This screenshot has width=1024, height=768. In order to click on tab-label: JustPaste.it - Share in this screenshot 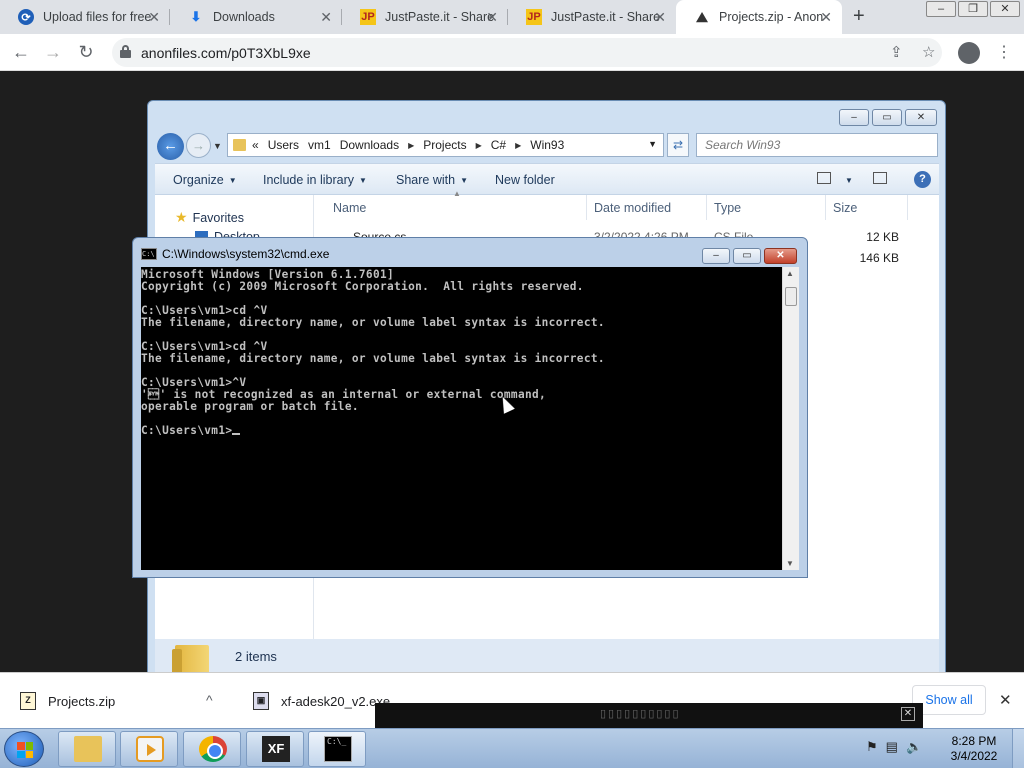, I will do `click(606, 17)`.